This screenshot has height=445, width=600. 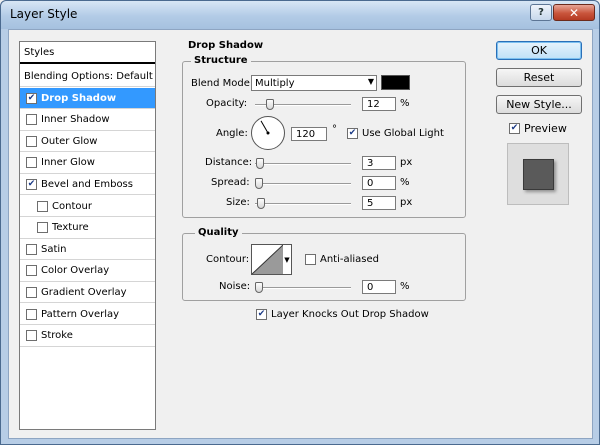 I want to click on blending-options-label: Blending Options: Default, so click(x=88, y=76).